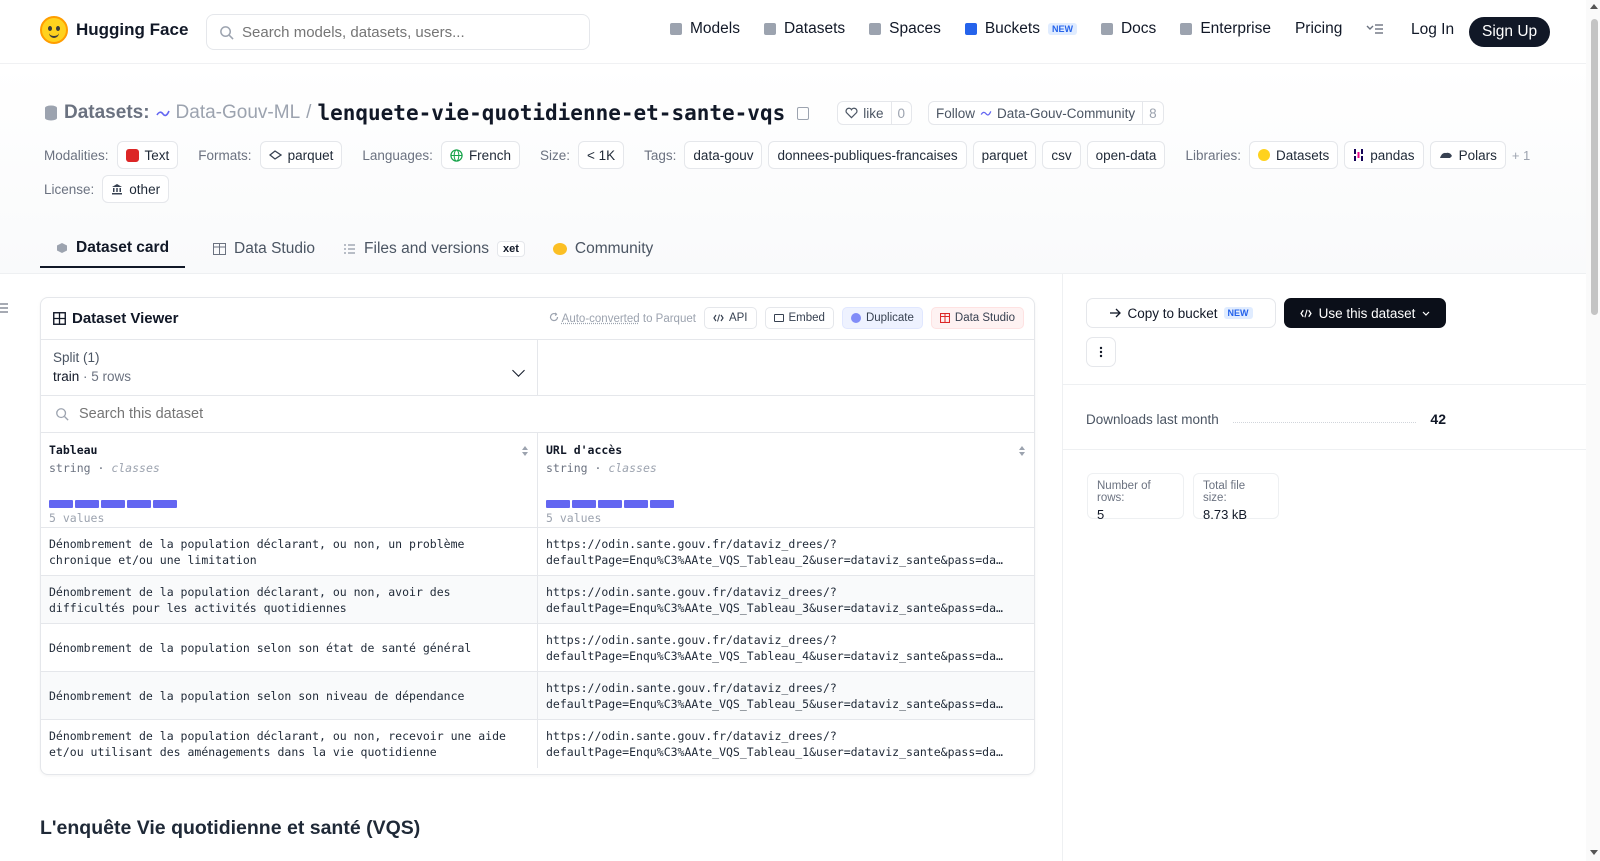  I want to click on scroll-up-icon, so click(1594, 6).